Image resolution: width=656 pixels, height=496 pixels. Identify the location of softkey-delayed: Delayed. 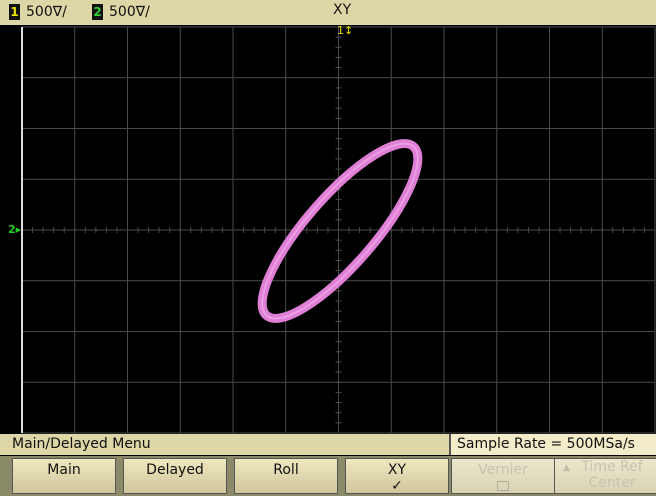
(175, 476).